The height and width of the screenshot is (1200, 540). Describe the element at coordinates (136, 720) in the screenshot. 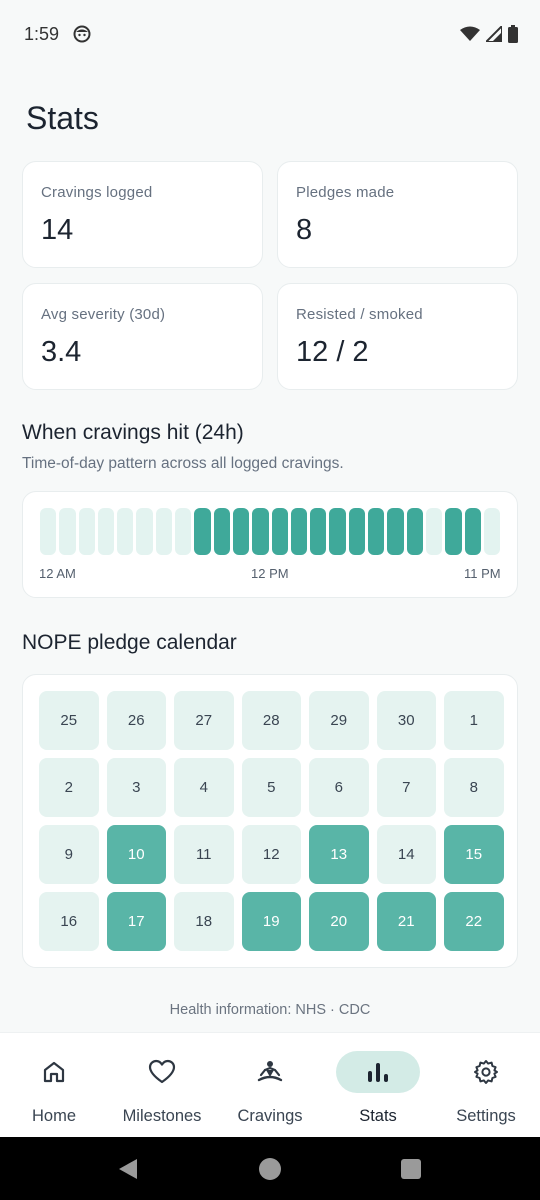

I see `calendar-day: 26` at that location.